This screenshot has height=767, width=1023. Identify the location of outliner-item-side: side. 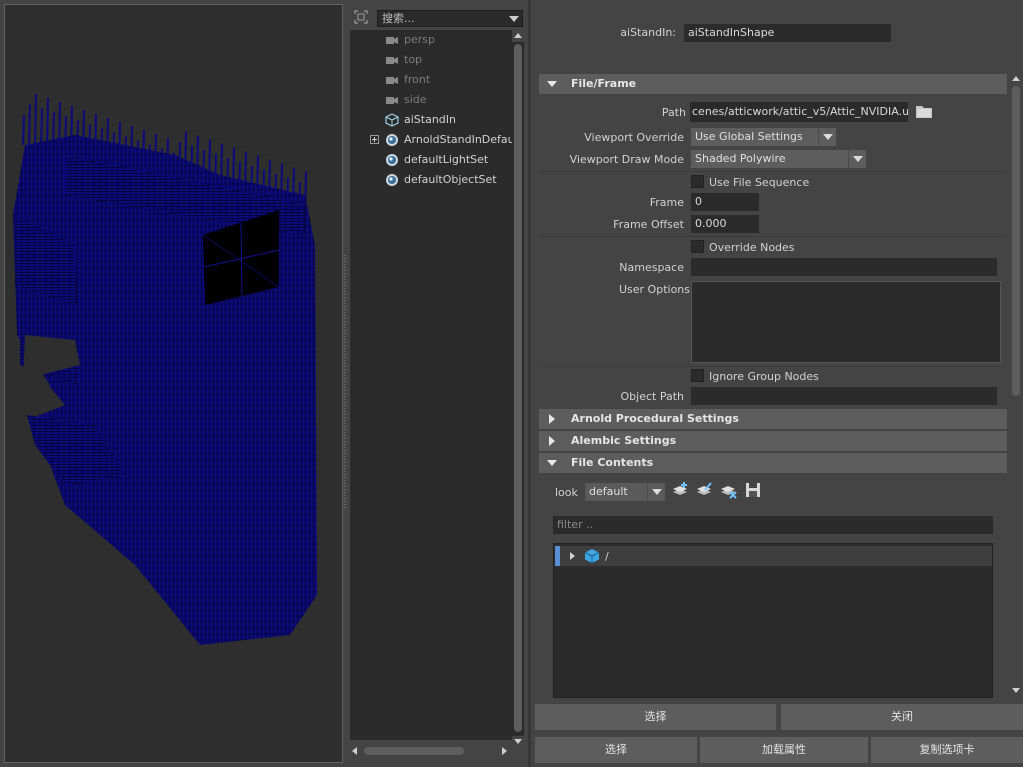
(431, 100).